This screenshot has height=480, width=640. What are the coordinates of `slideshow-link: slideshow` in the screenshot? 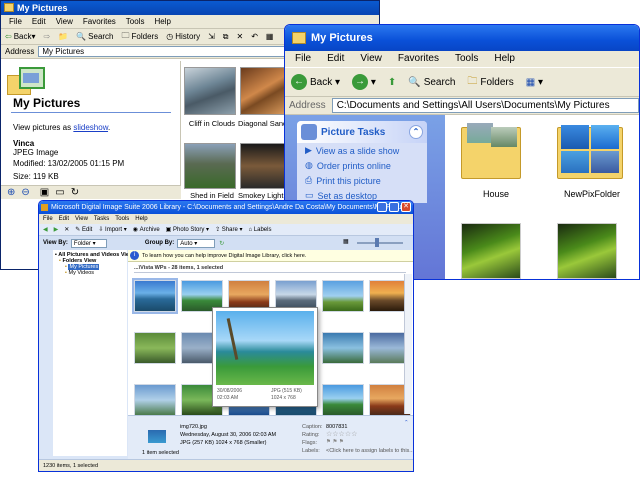 It's located at (90, 127).